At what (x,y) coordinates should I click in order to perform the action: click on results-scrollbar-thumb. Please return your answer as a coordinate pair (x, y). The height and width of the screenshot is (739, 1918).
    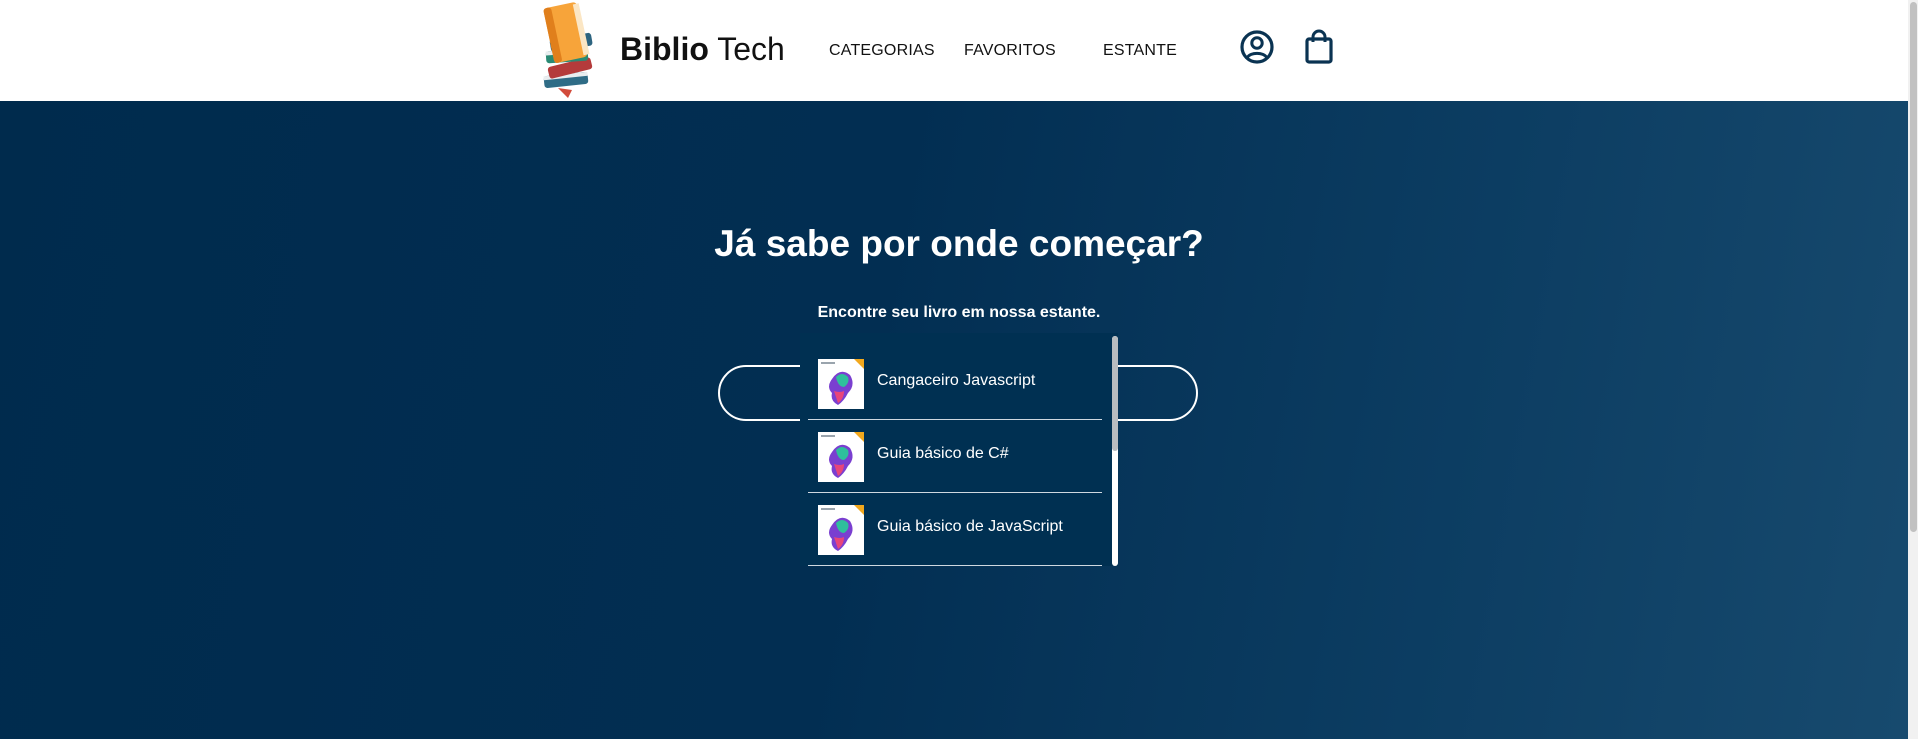
    Looking at the image, I should click on (1115, 393).